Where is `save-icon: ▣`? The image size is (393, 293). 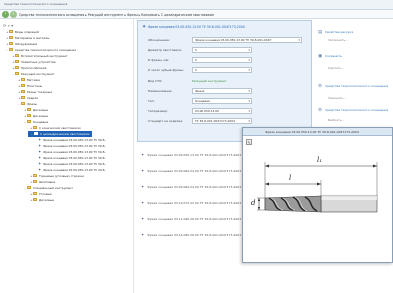
save-icon: ▣ is located at coordinates (320, 56).